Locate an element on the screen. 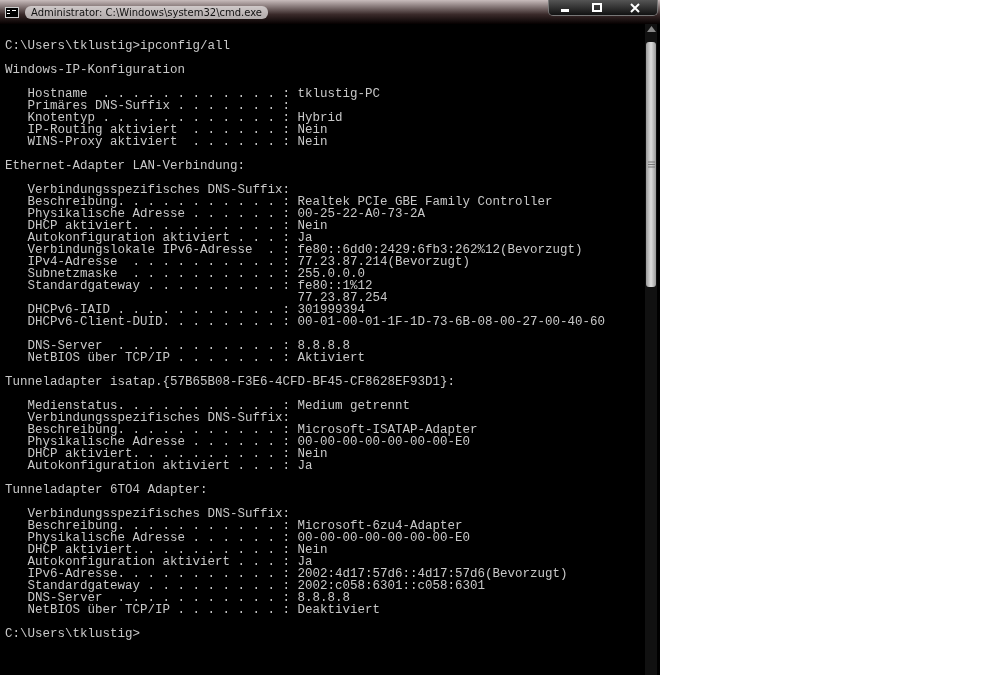 The image size is (1008, 675). console-line: Medienstatus. . . . . . . . . . . : Medium getrennt is located at coordinates (219, 406).